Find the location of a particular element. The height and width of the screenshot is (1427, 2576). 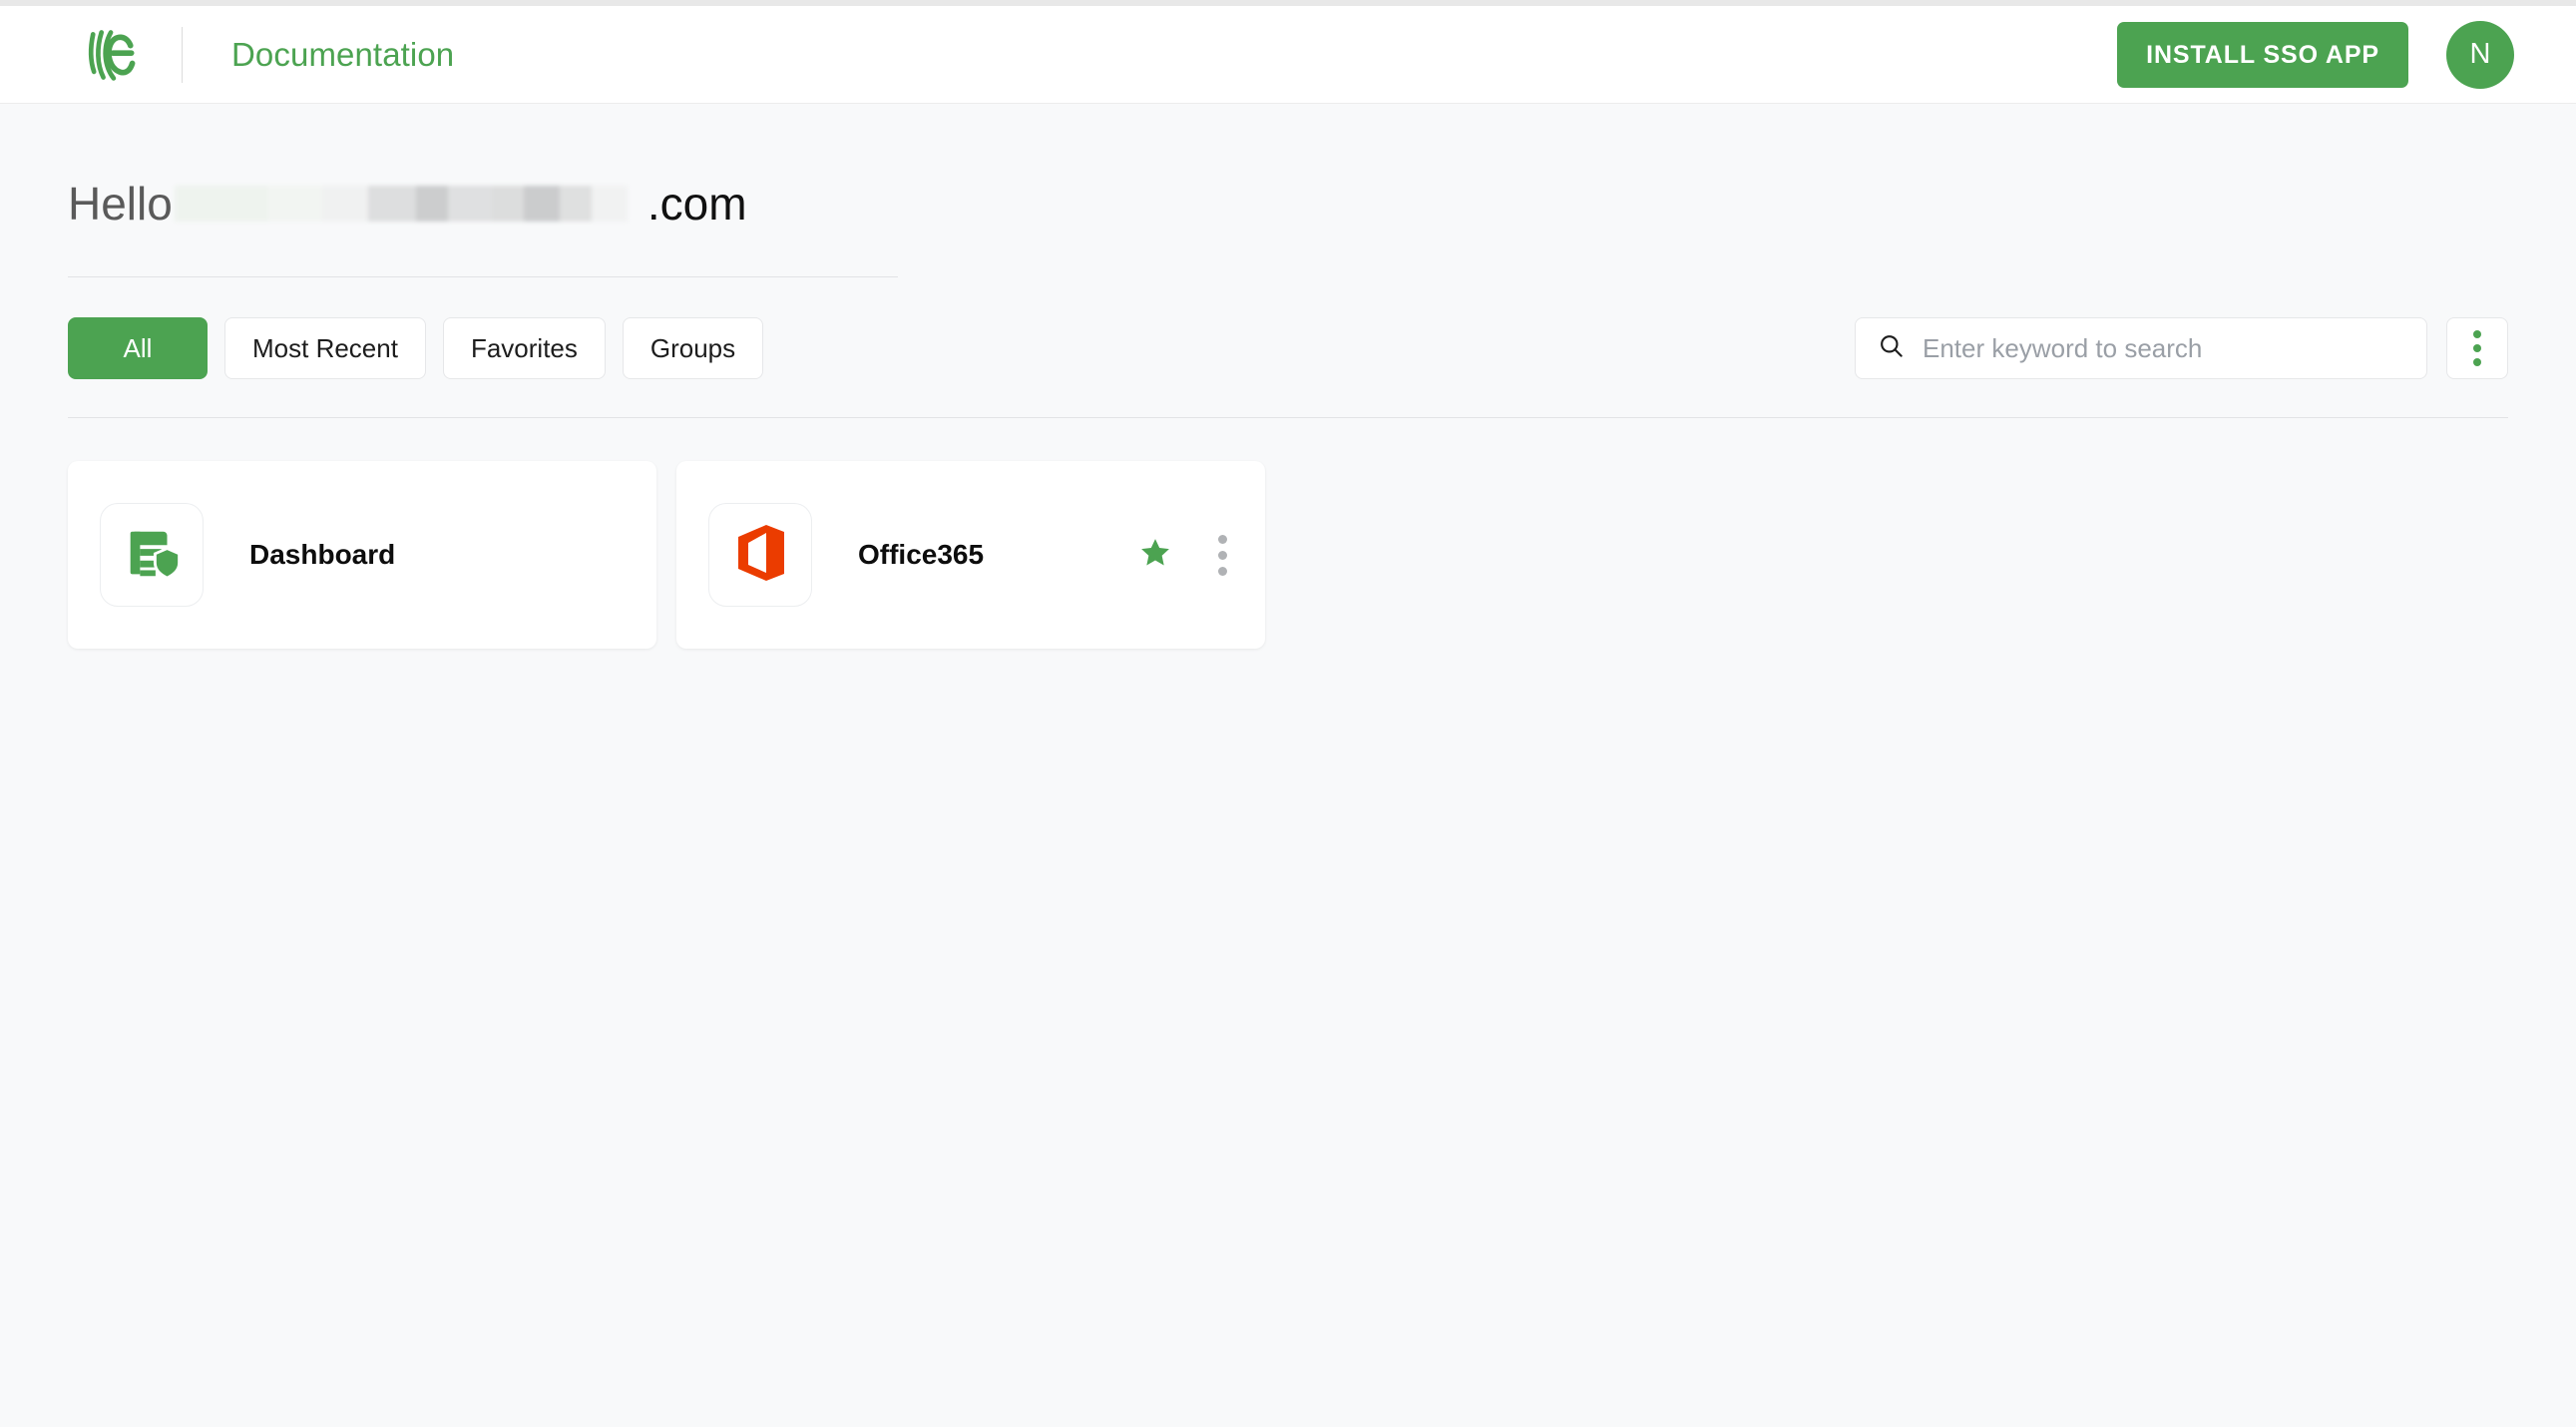

search-box is located at coordinates (2141, 348).